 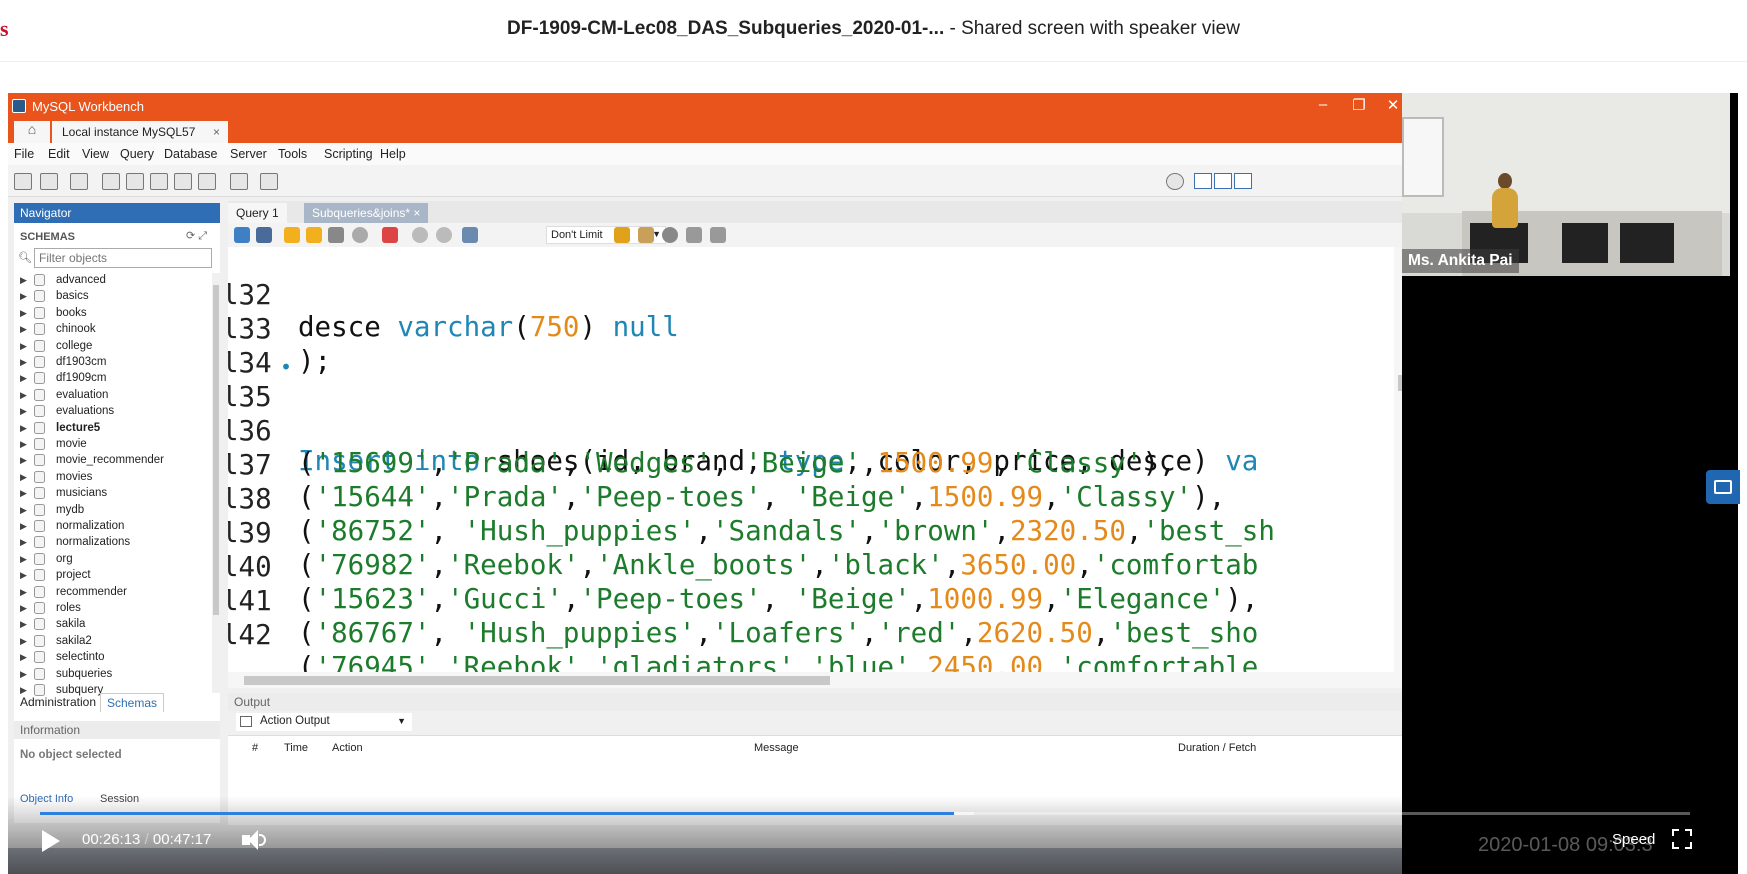 I want to click on menu-query: Query, so click(x=137, y=154).